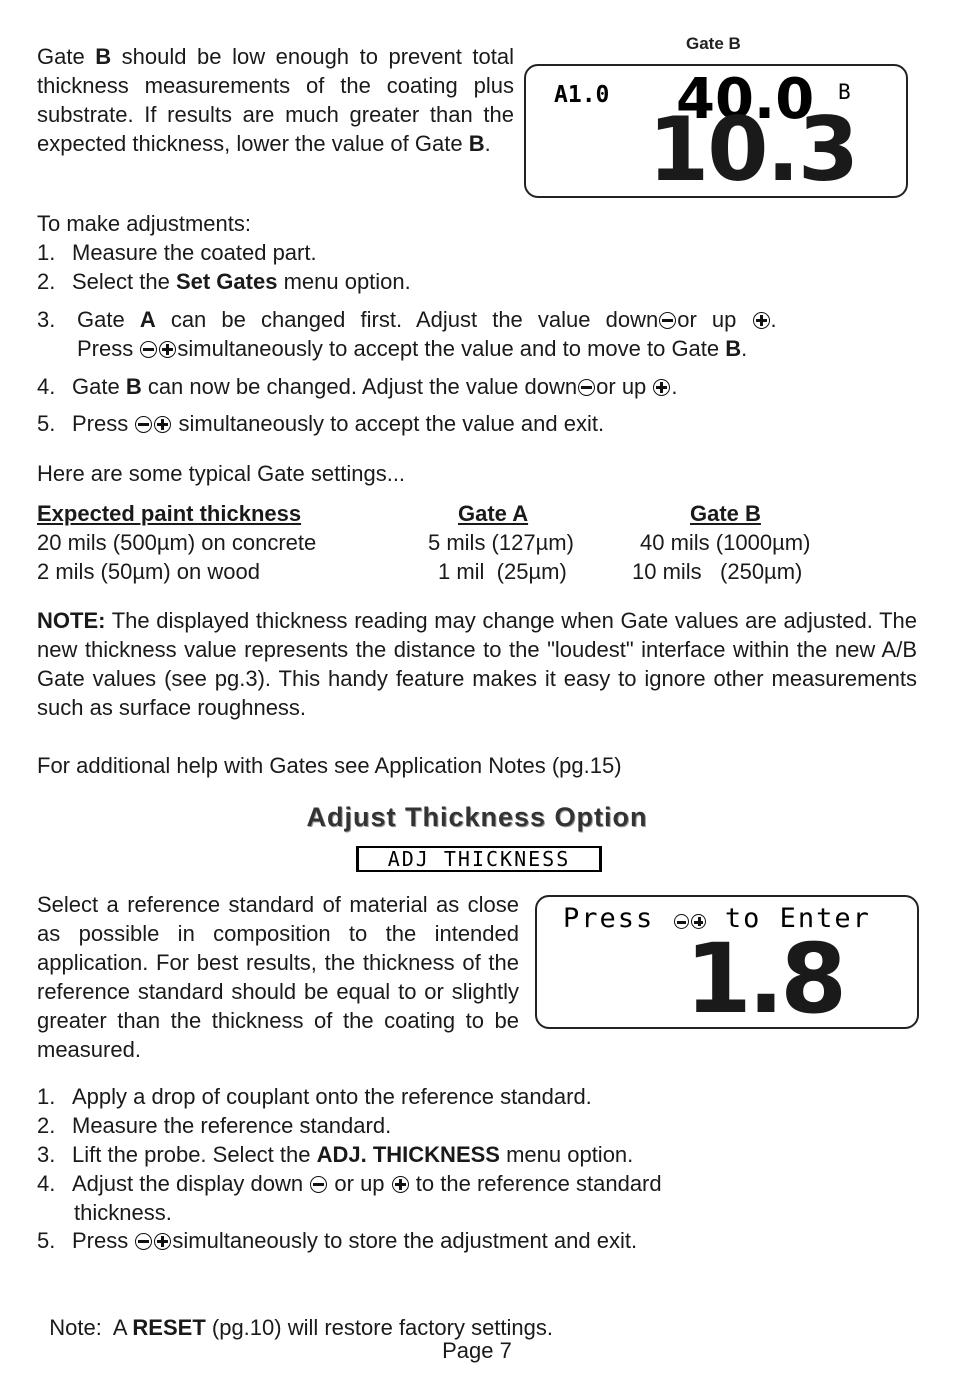 The height and width of the screenshot is (1388, 954). Describe the element at coordinates (177, 542) in the screenshot. I see `table-cell: 20 mils (500µm) on concrete` at that location.